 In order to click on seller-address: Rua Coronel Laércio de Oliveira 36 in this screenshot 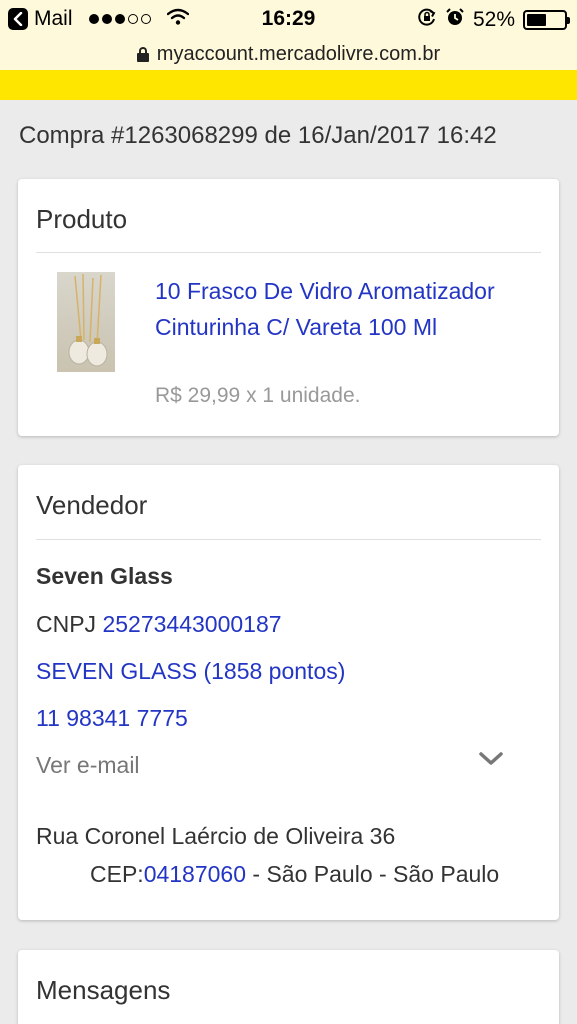, I will do `click(216, 836)`.